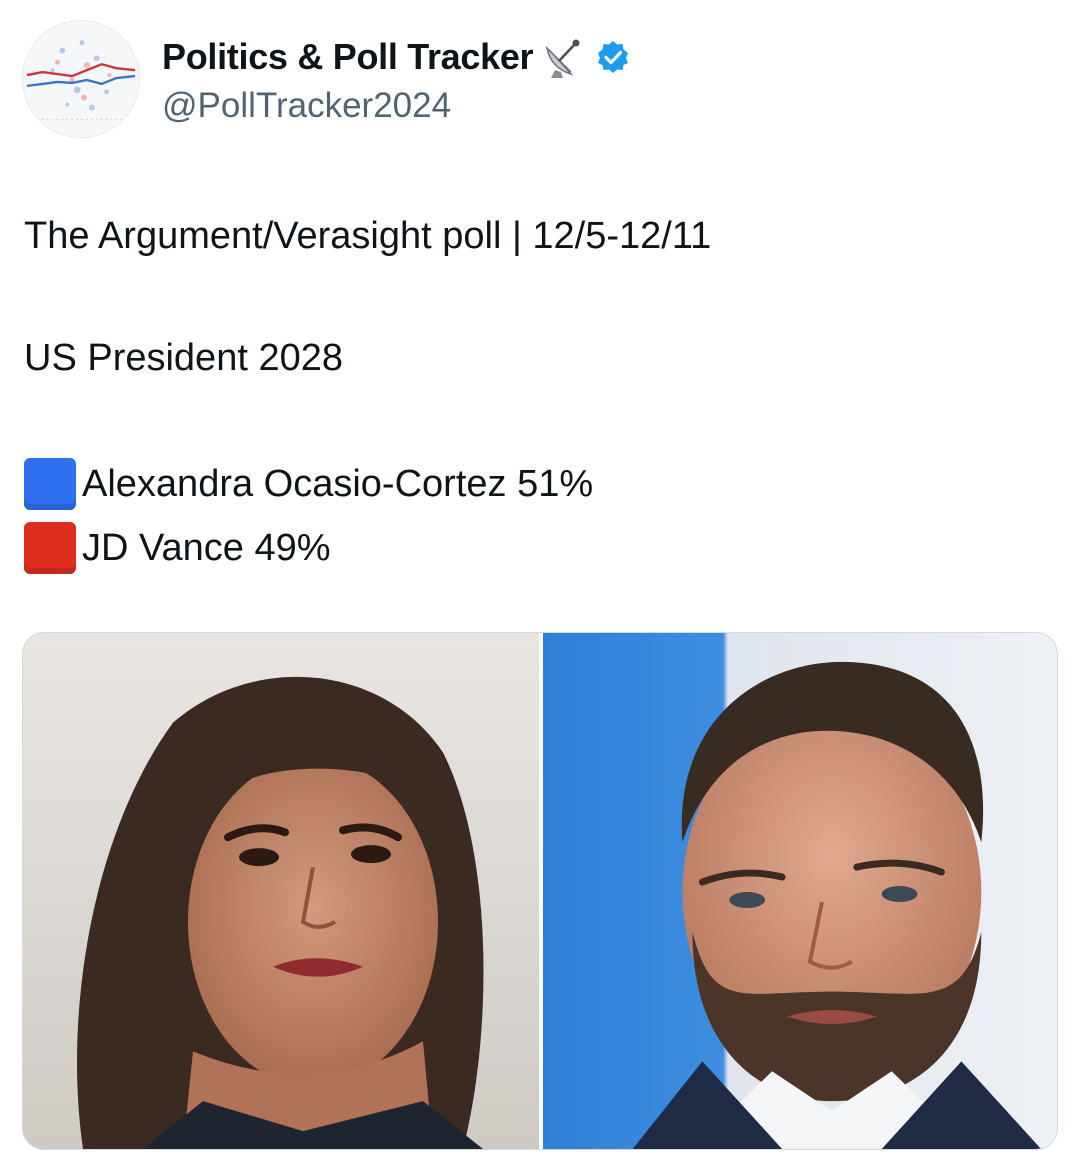 The width and height of the screenshot is (1080, 1168). Describe the element at coordinates (183, 358) in the screenshot. I see `race-title: US President 2028` at that location.